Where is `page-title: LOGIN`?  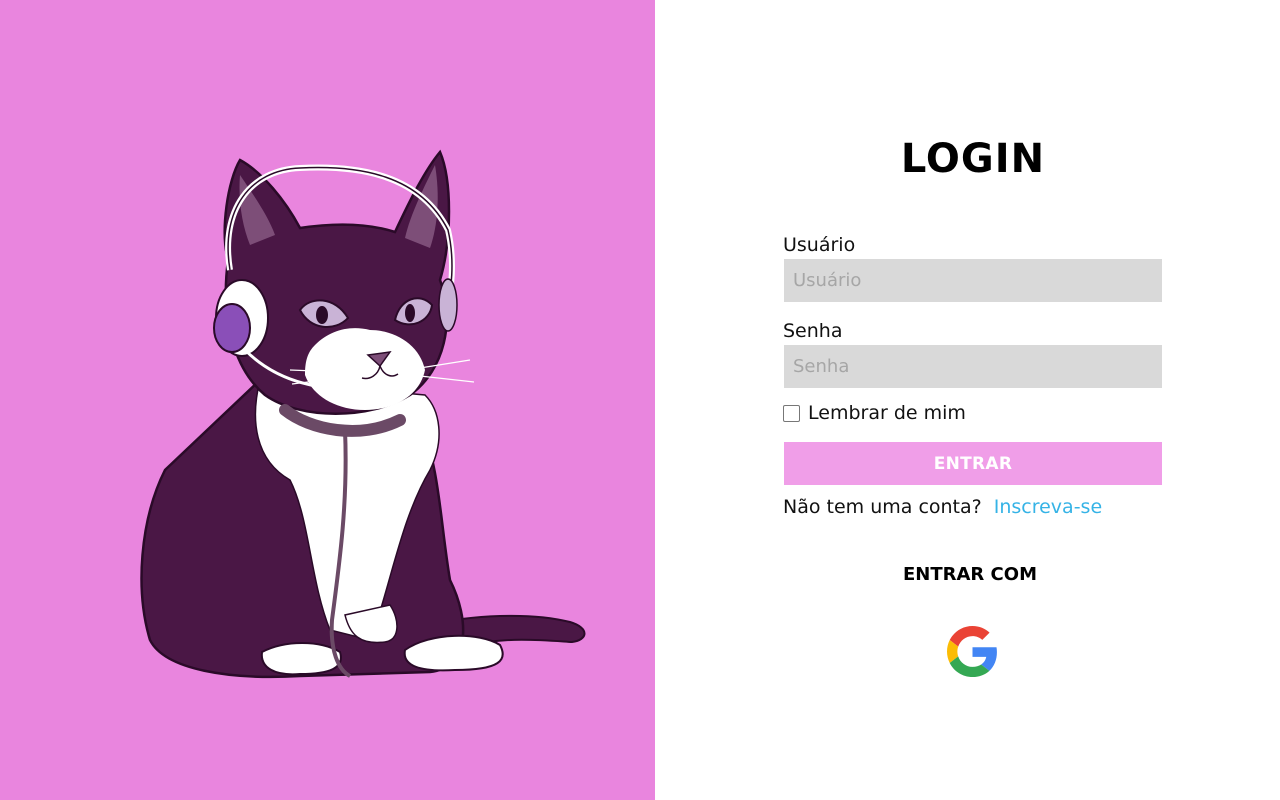 page-title: LOGIN is located at coordinates (973, 159).